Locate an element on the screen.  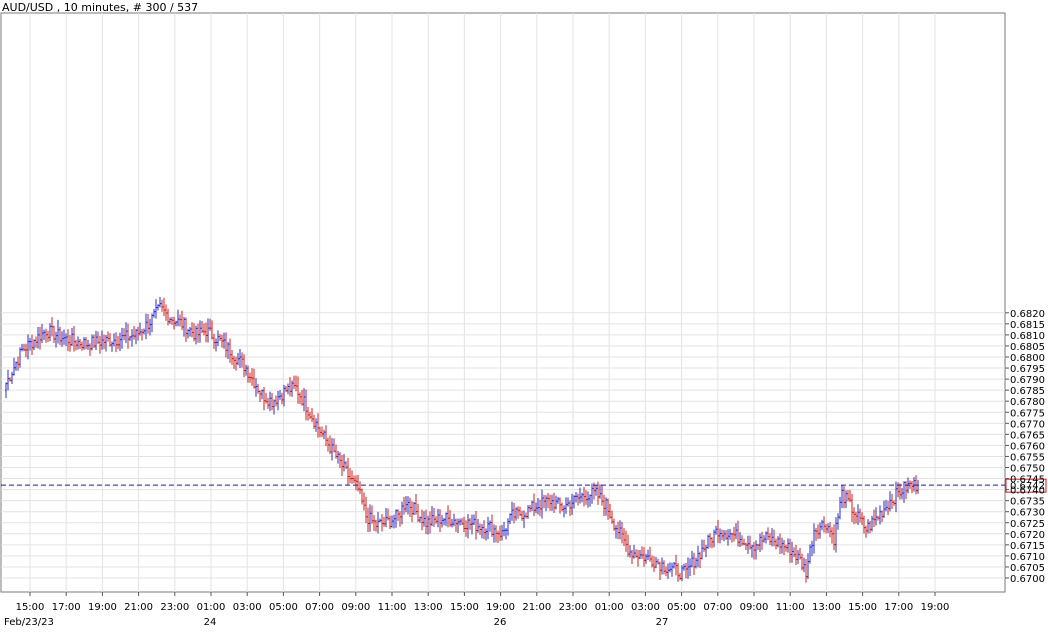
y-tick-label: 0.6765 is located at coordinates (1027, 435).